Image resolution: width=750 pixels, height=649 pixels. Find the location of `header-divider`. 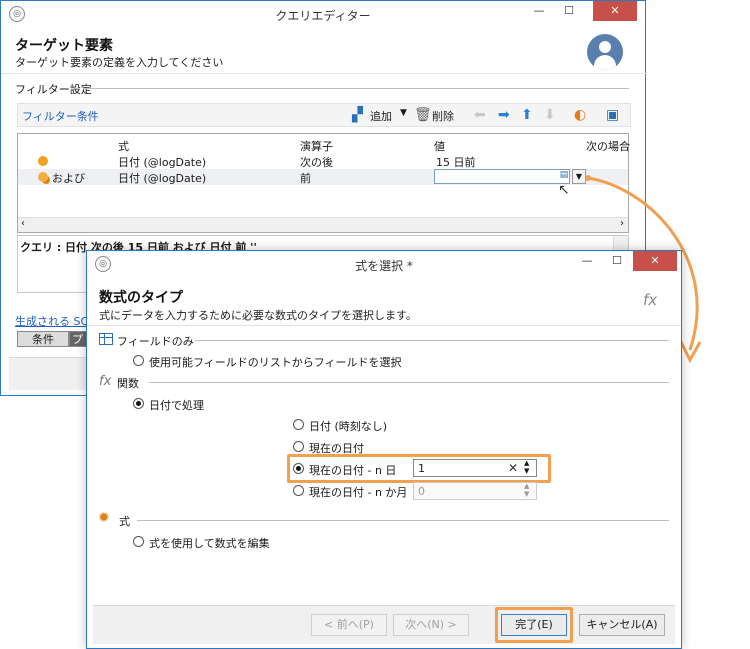

header-divider is located at coordinates (324, 73).